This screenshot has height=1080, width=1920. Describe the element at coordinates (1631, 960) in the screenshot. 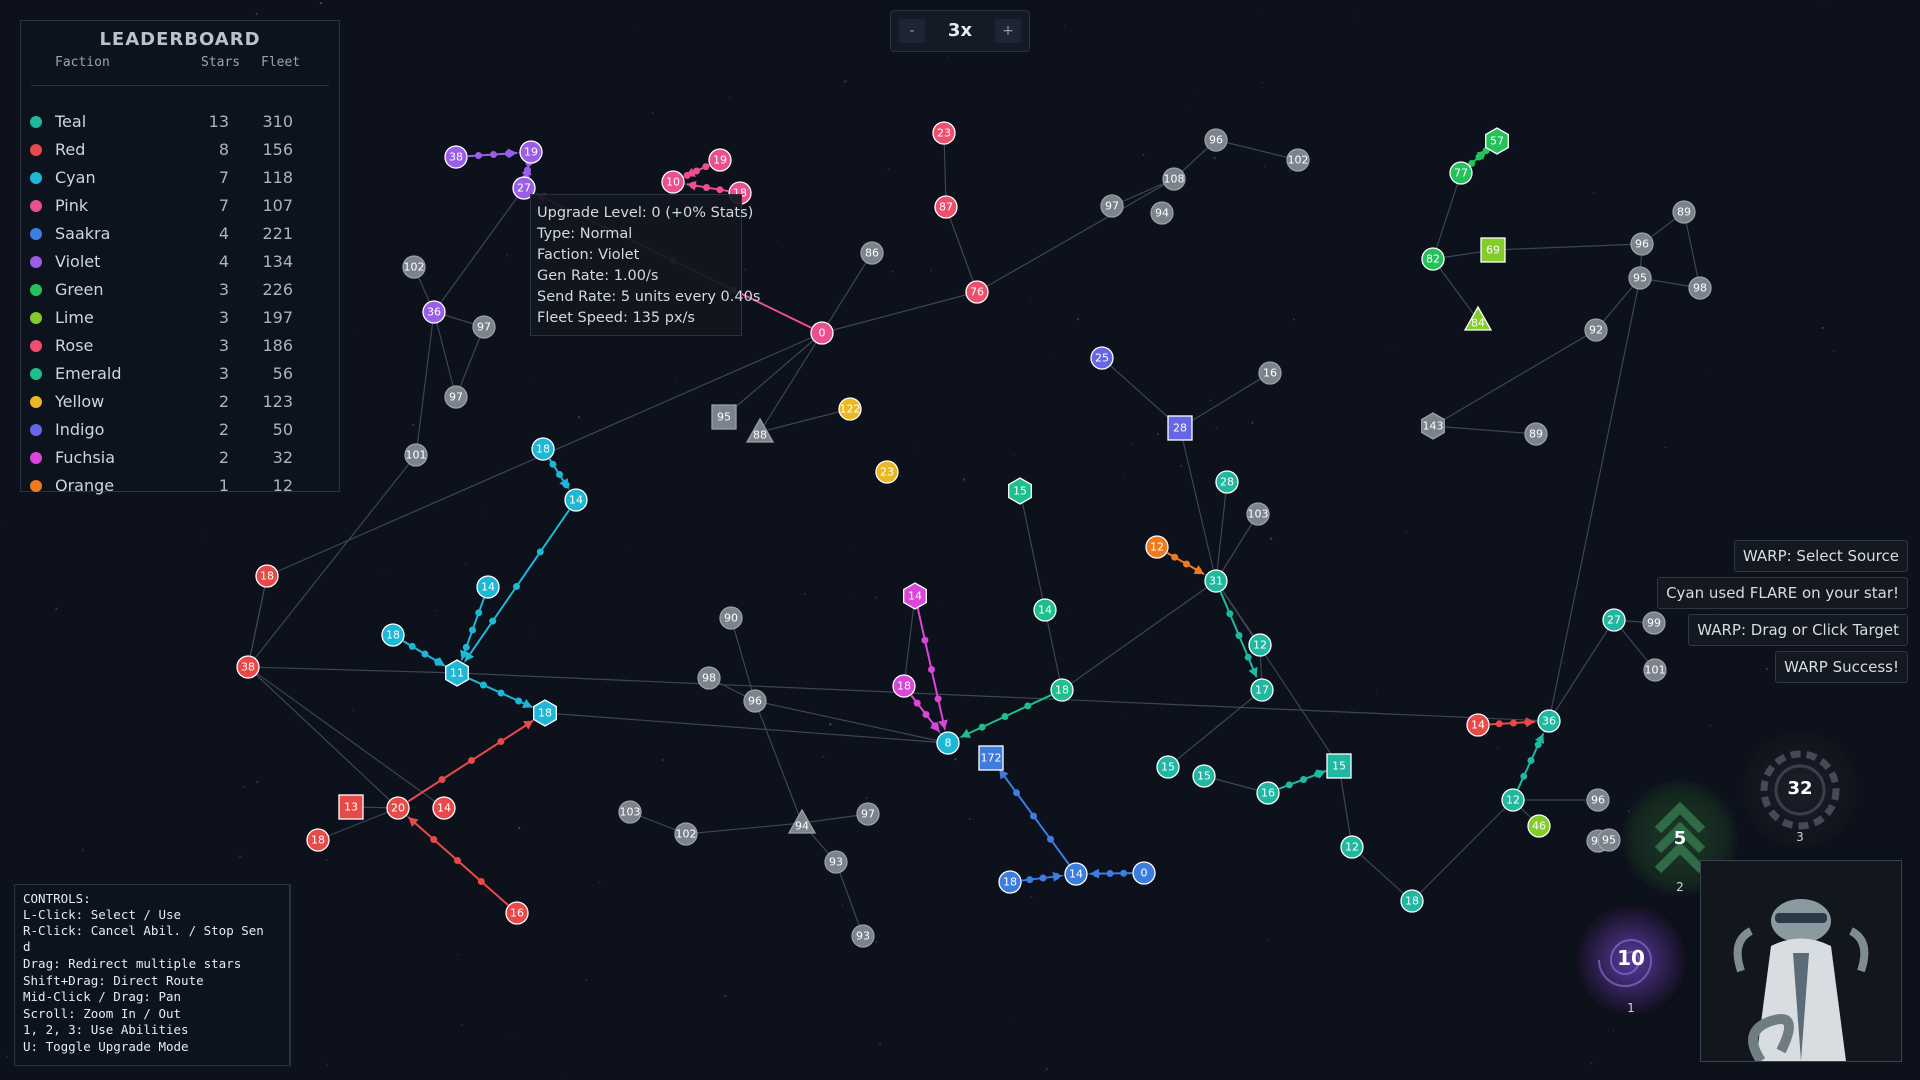

I see `ability-warp-button: 10 1` at that location.